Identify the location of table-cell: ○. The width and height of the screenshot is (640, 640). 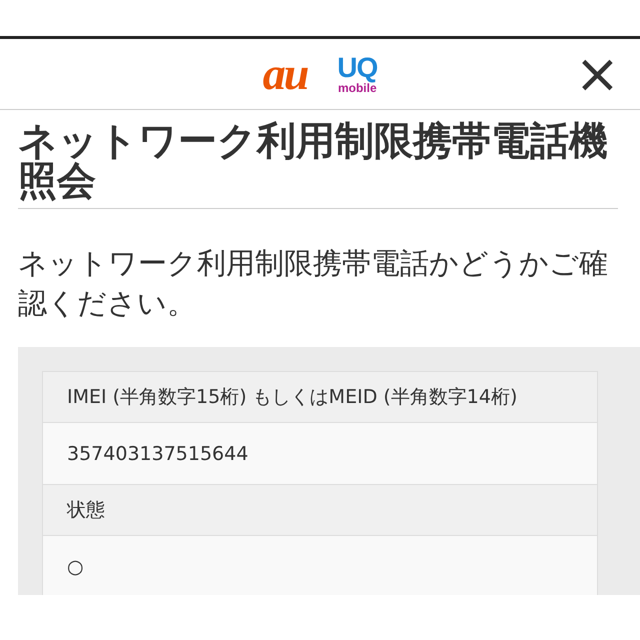
(320, 565).